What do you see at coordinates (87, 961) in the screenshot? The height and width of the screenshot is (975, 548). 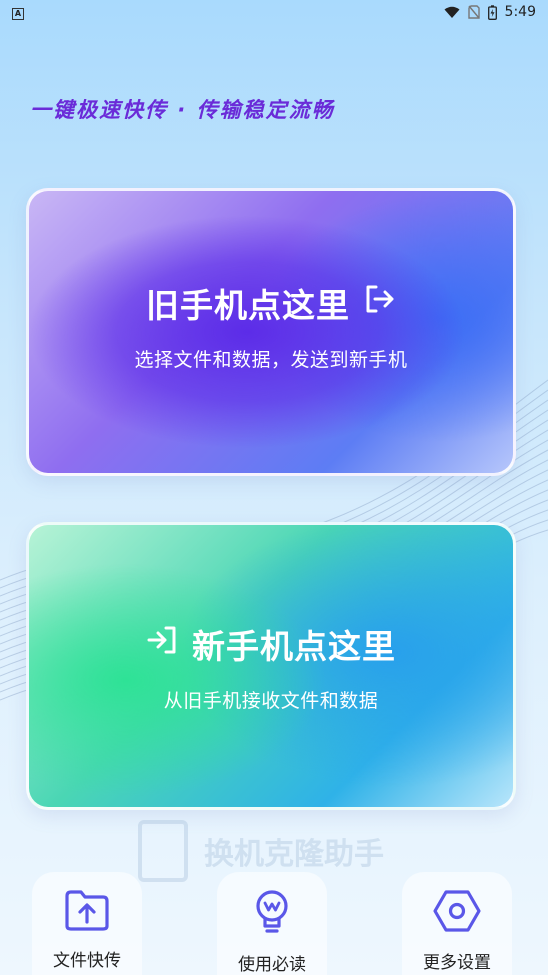 I see `file-transfer-label: 文件快传` at bounding box center [87, 961].